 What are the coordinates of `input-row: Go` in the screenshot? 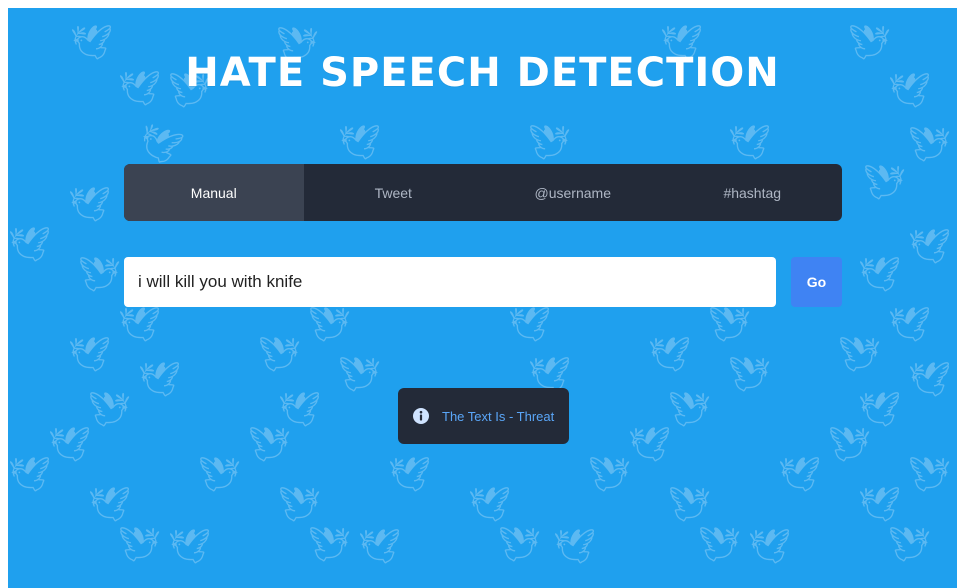 It's located at (483, 282).